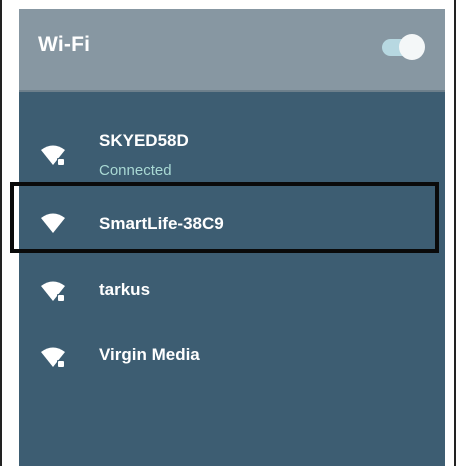  Describe the element at coordinates (232, 292) in the screenshot. I see `network-item-tarkus: tarkus` at that location.